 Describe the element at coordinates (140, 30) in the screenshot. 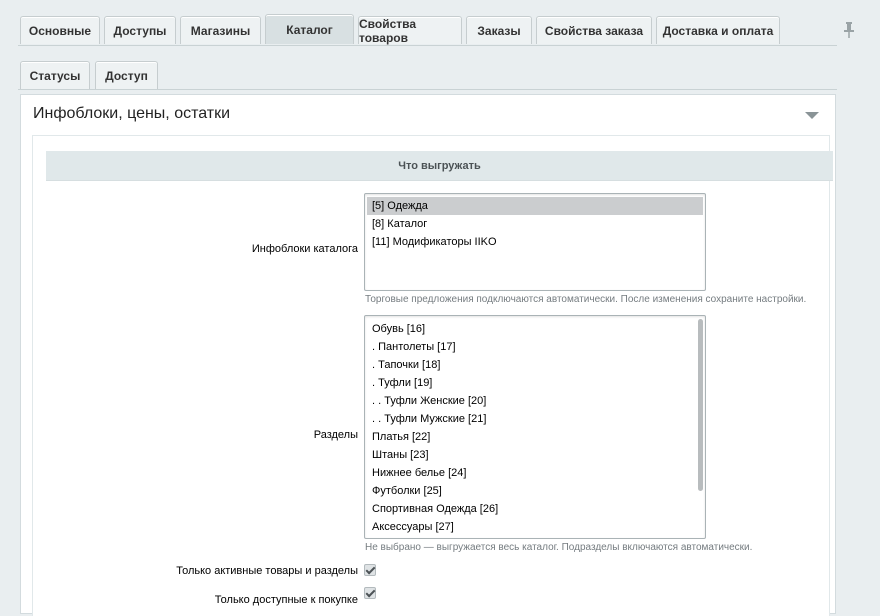

I see `tab-access: Доступы` at that location.